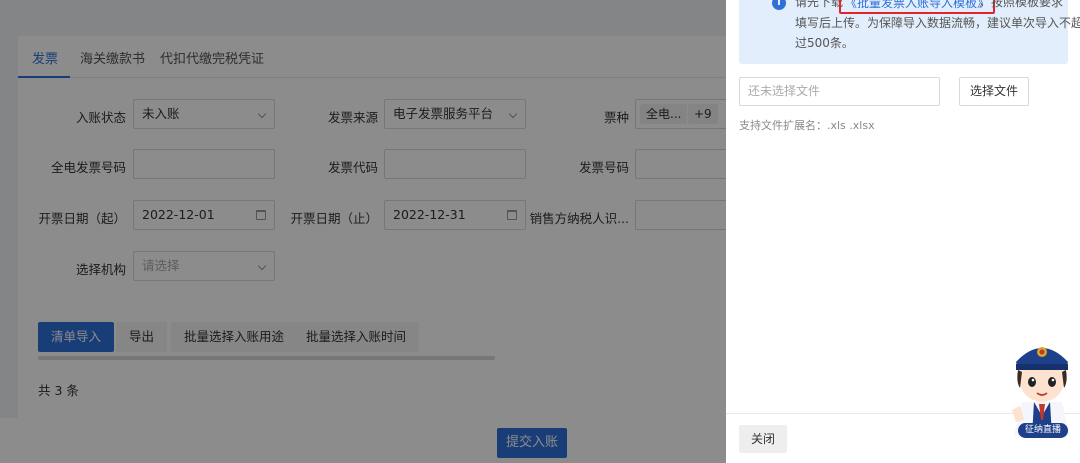 The image size is (1080, 463). I want to click on info-icon: i, so click(779, 5).